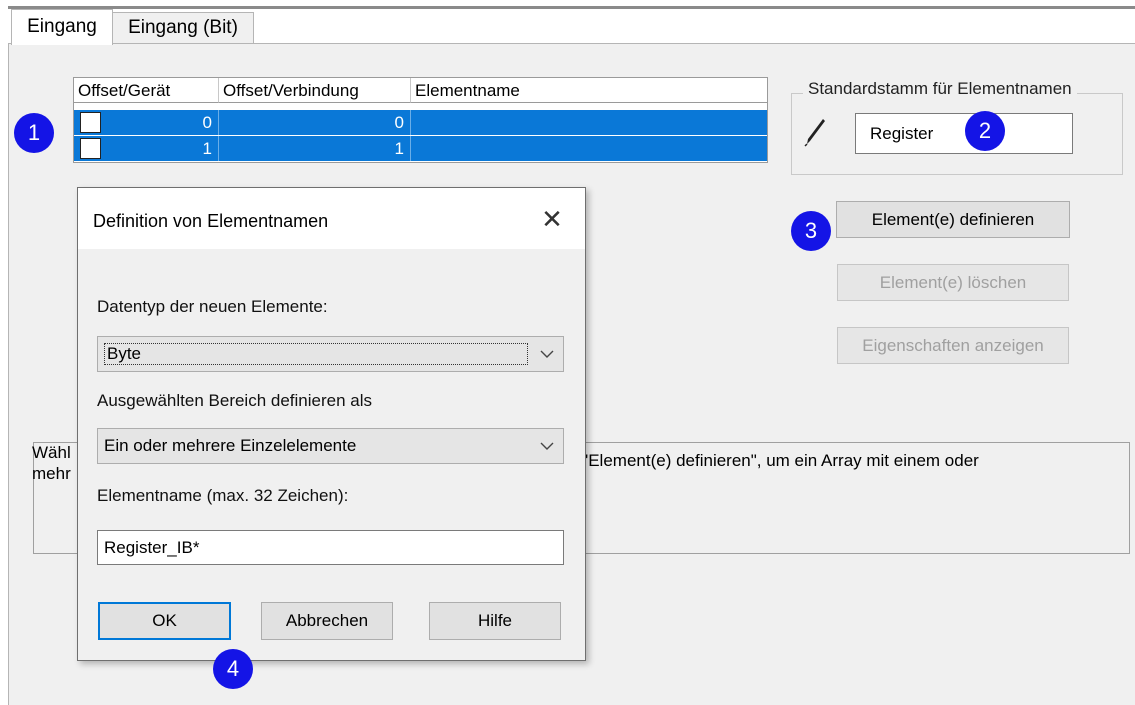 The width and height of the screenshot is (1135, 705). I want to click on range-label: Ausgewählten Bereich definieren als, so click(235, 400).